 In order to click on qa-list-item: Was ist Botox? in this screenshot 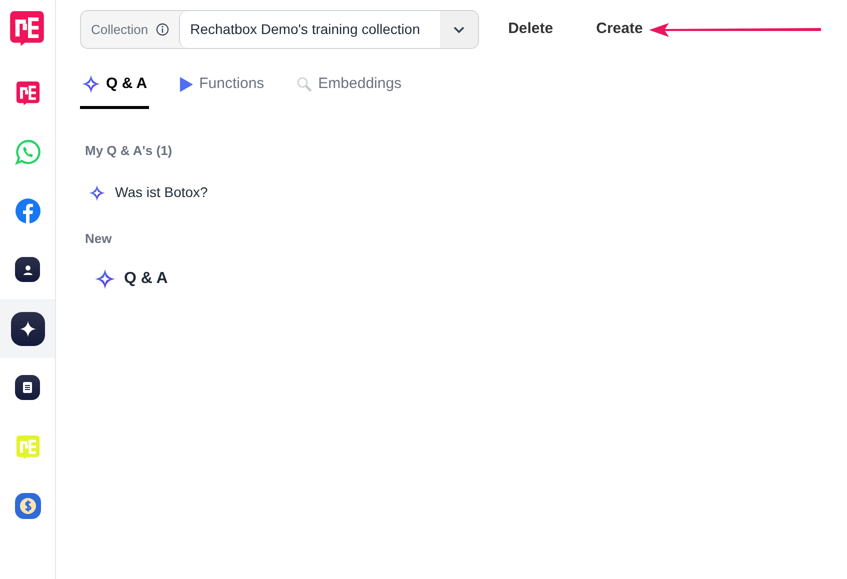, I will do `click(468, 192)`.